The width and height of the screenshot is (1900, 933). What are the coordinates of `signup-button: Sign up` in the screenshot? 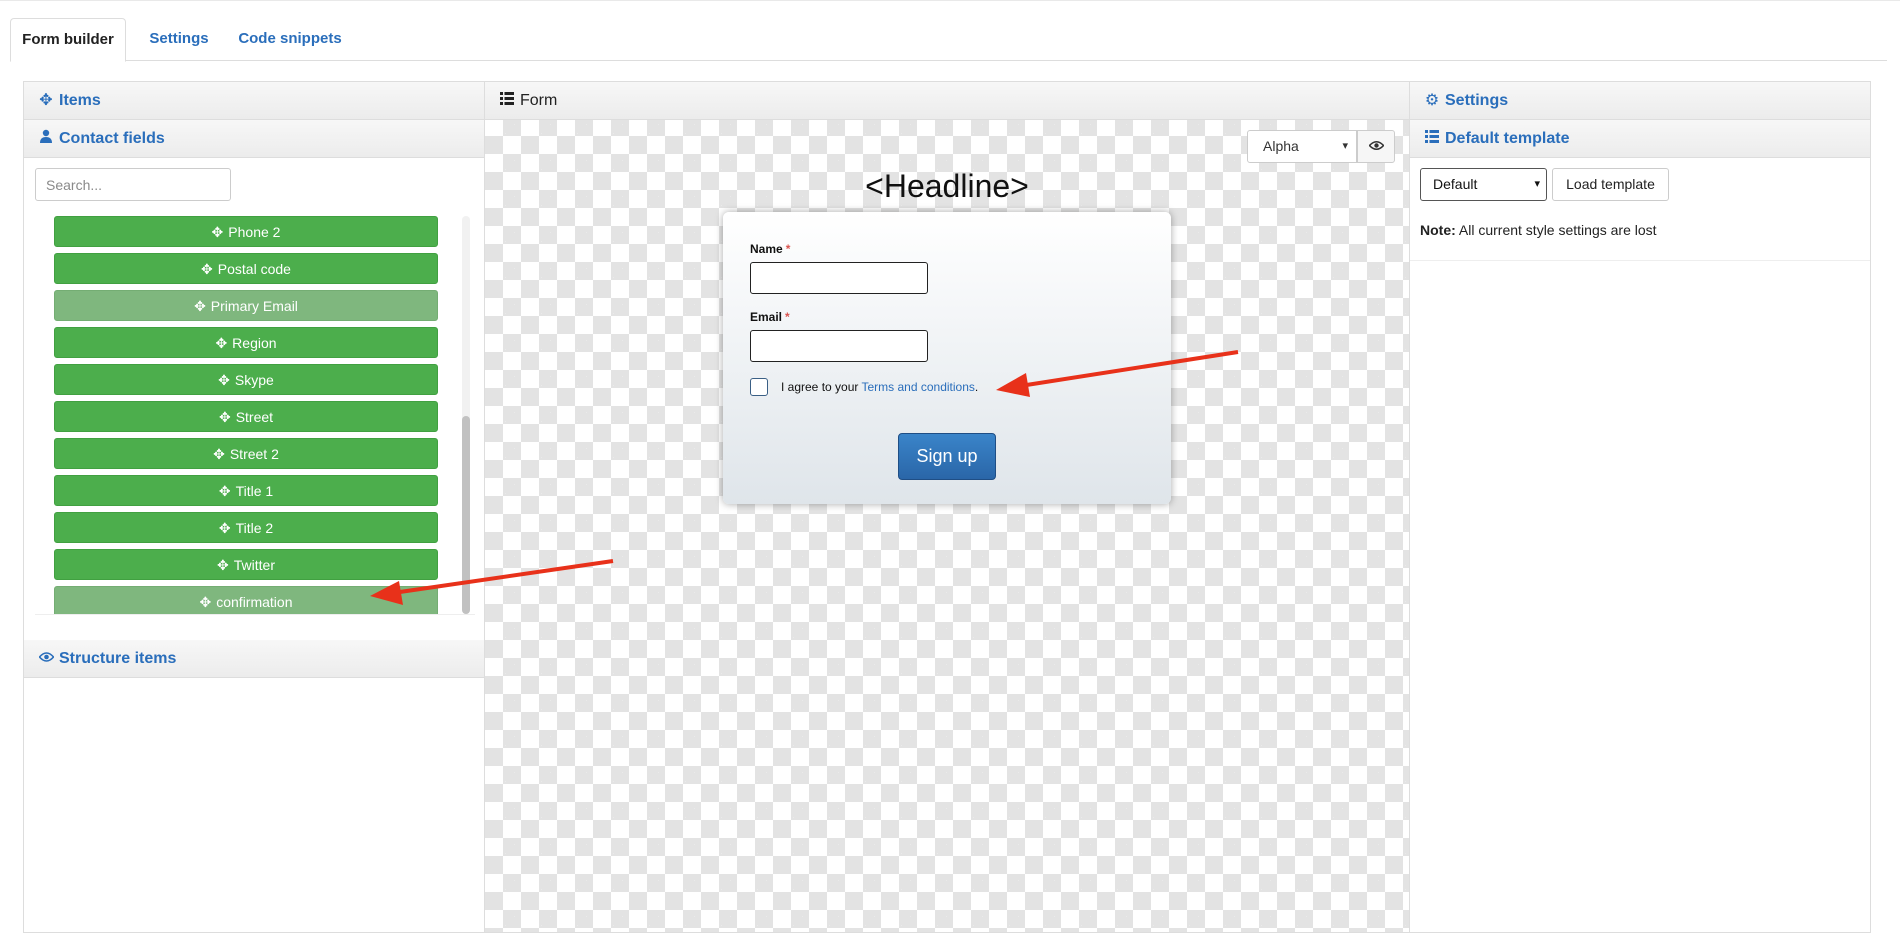 It's located at (947, 456).